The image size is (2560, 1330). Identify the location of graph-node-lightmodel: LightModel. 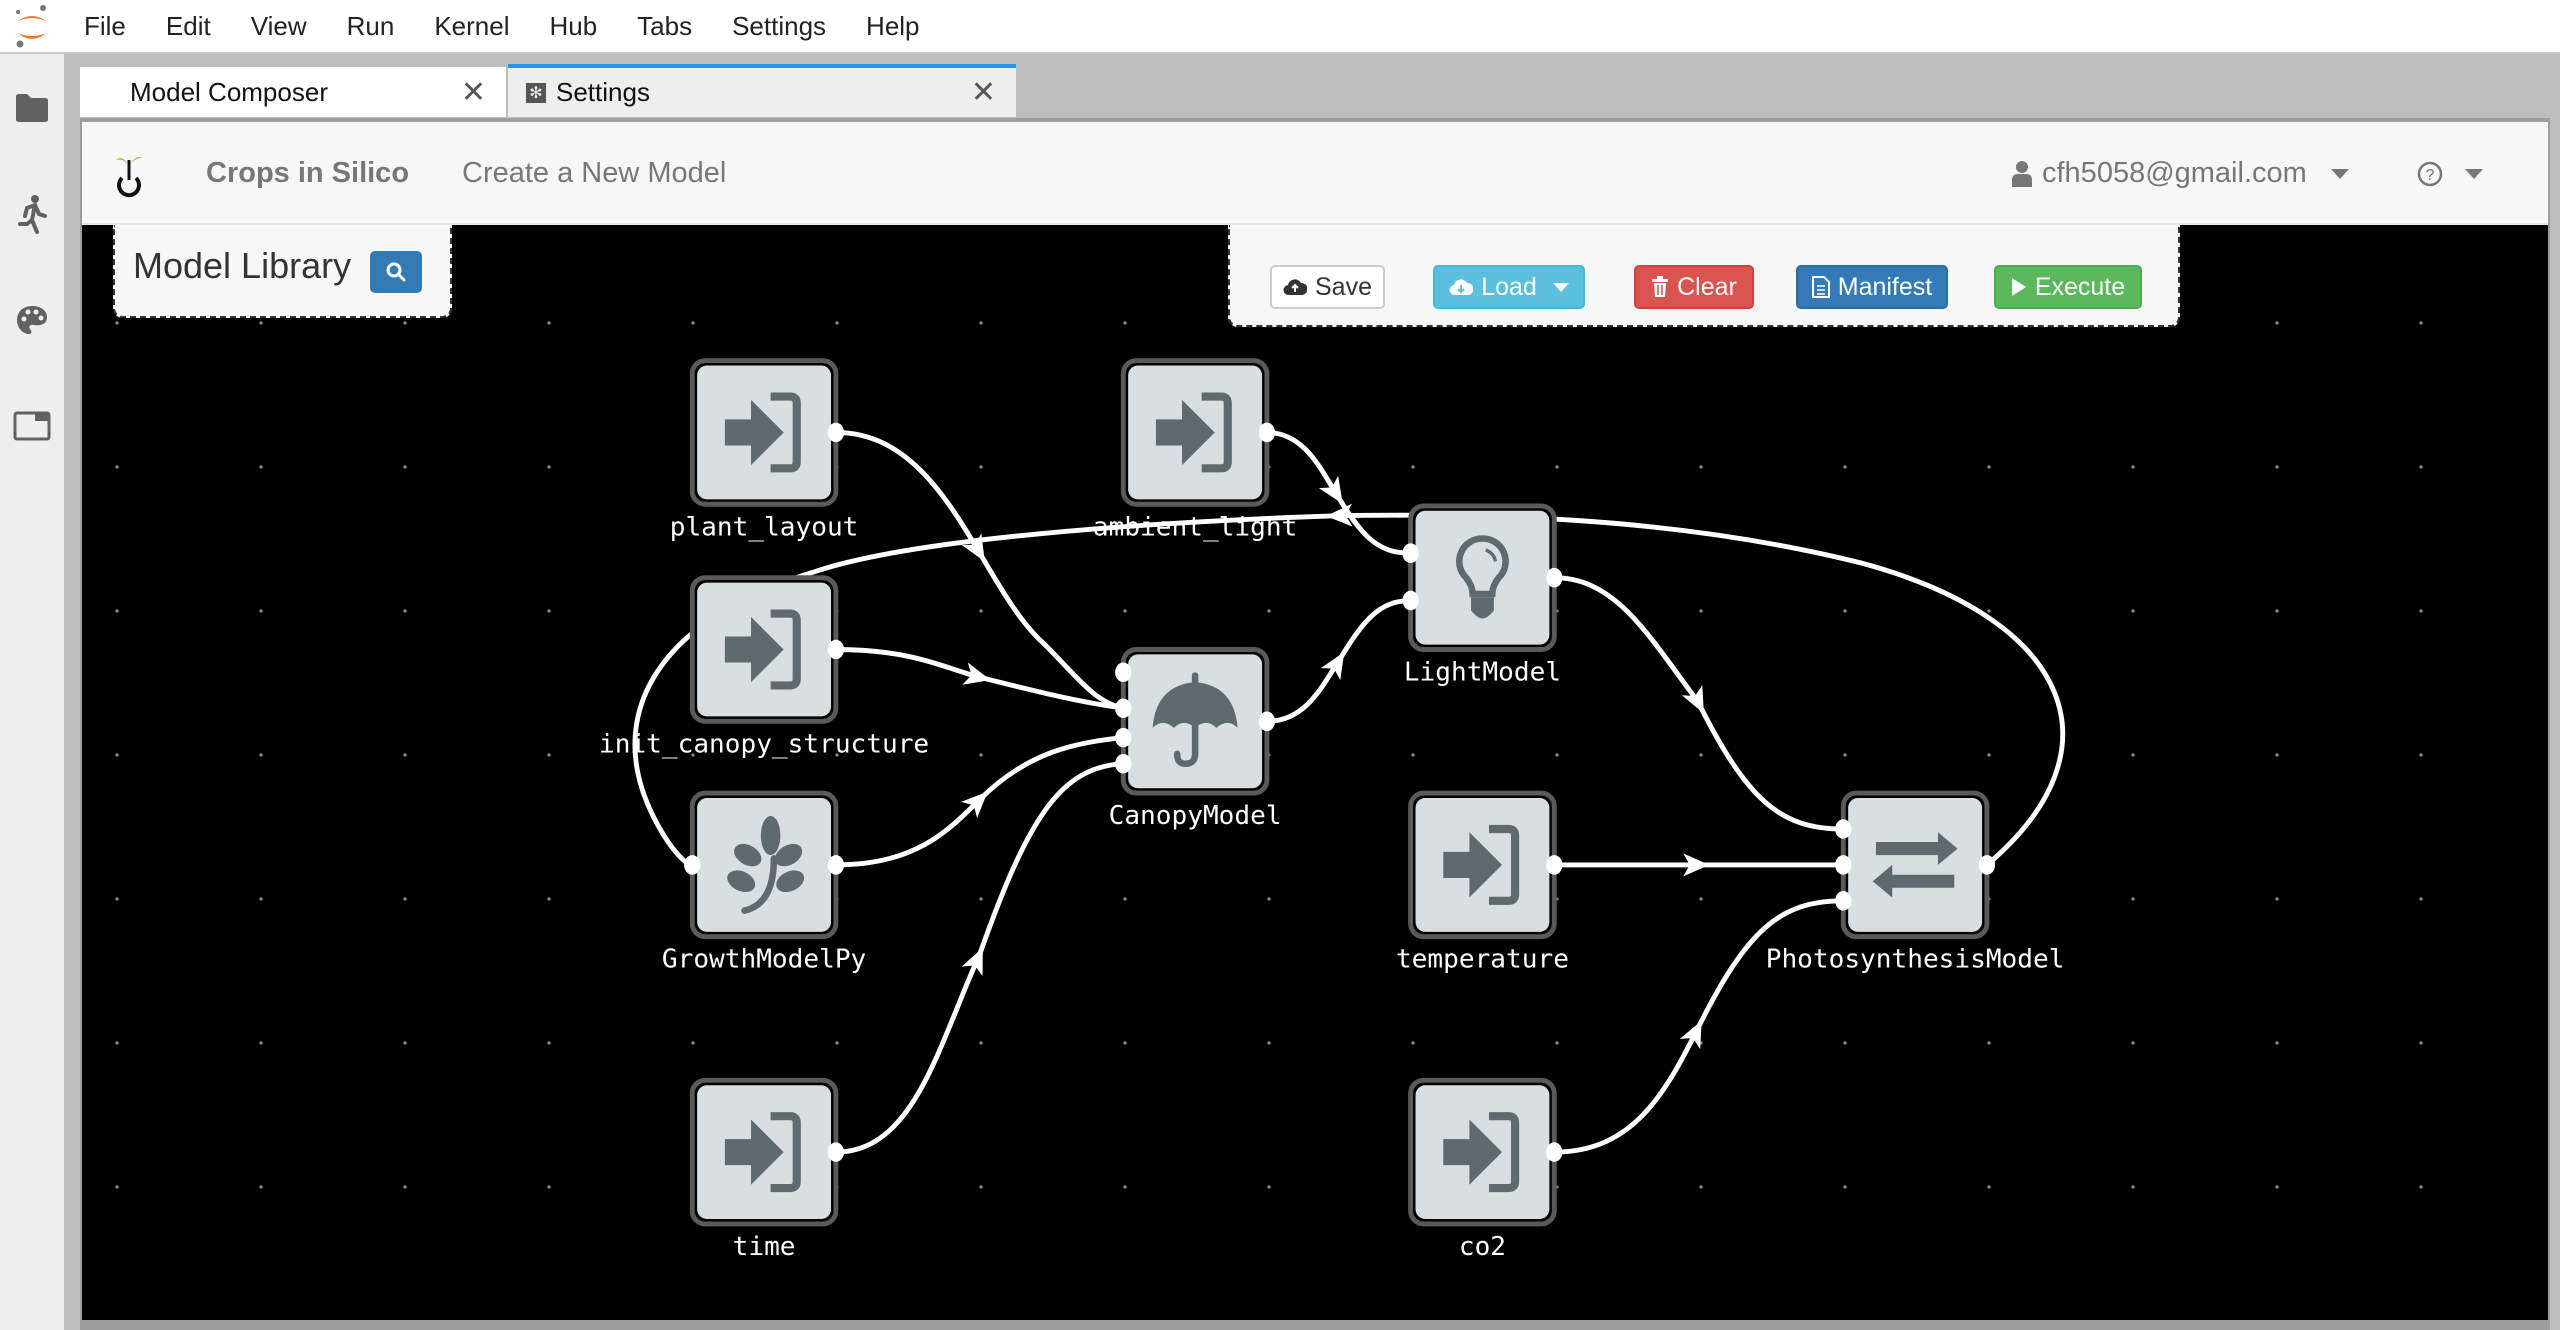
(1482, 595).